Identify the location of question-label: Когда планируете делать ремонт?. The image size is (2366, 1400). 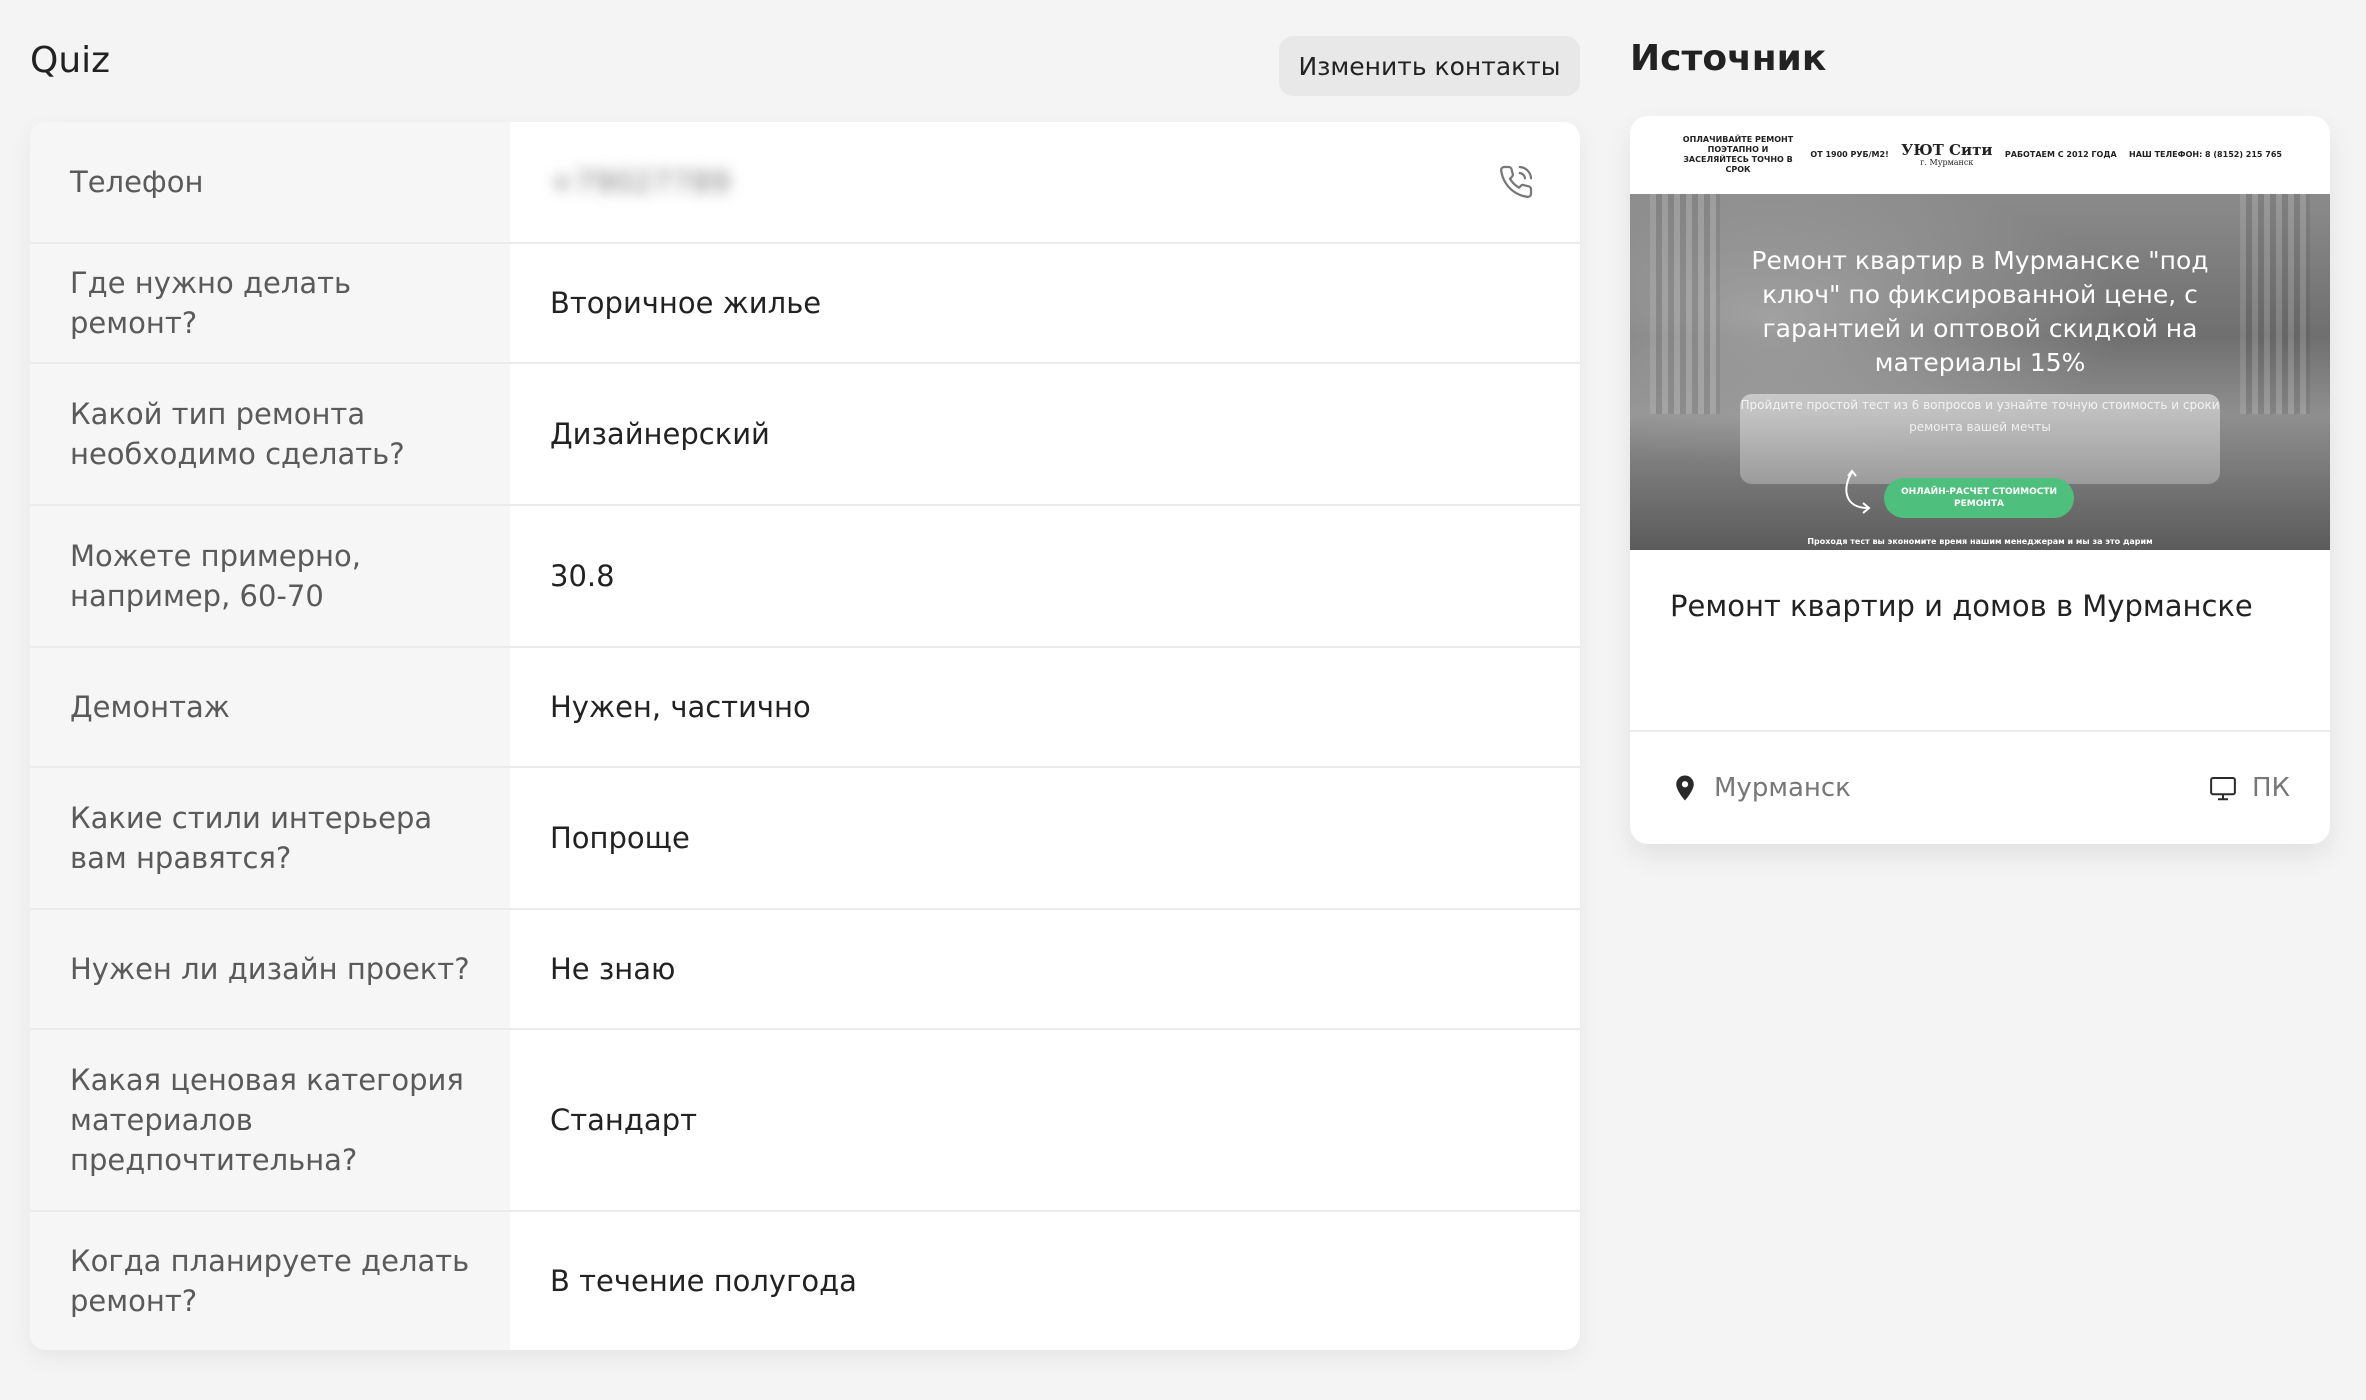
(270, 1281).